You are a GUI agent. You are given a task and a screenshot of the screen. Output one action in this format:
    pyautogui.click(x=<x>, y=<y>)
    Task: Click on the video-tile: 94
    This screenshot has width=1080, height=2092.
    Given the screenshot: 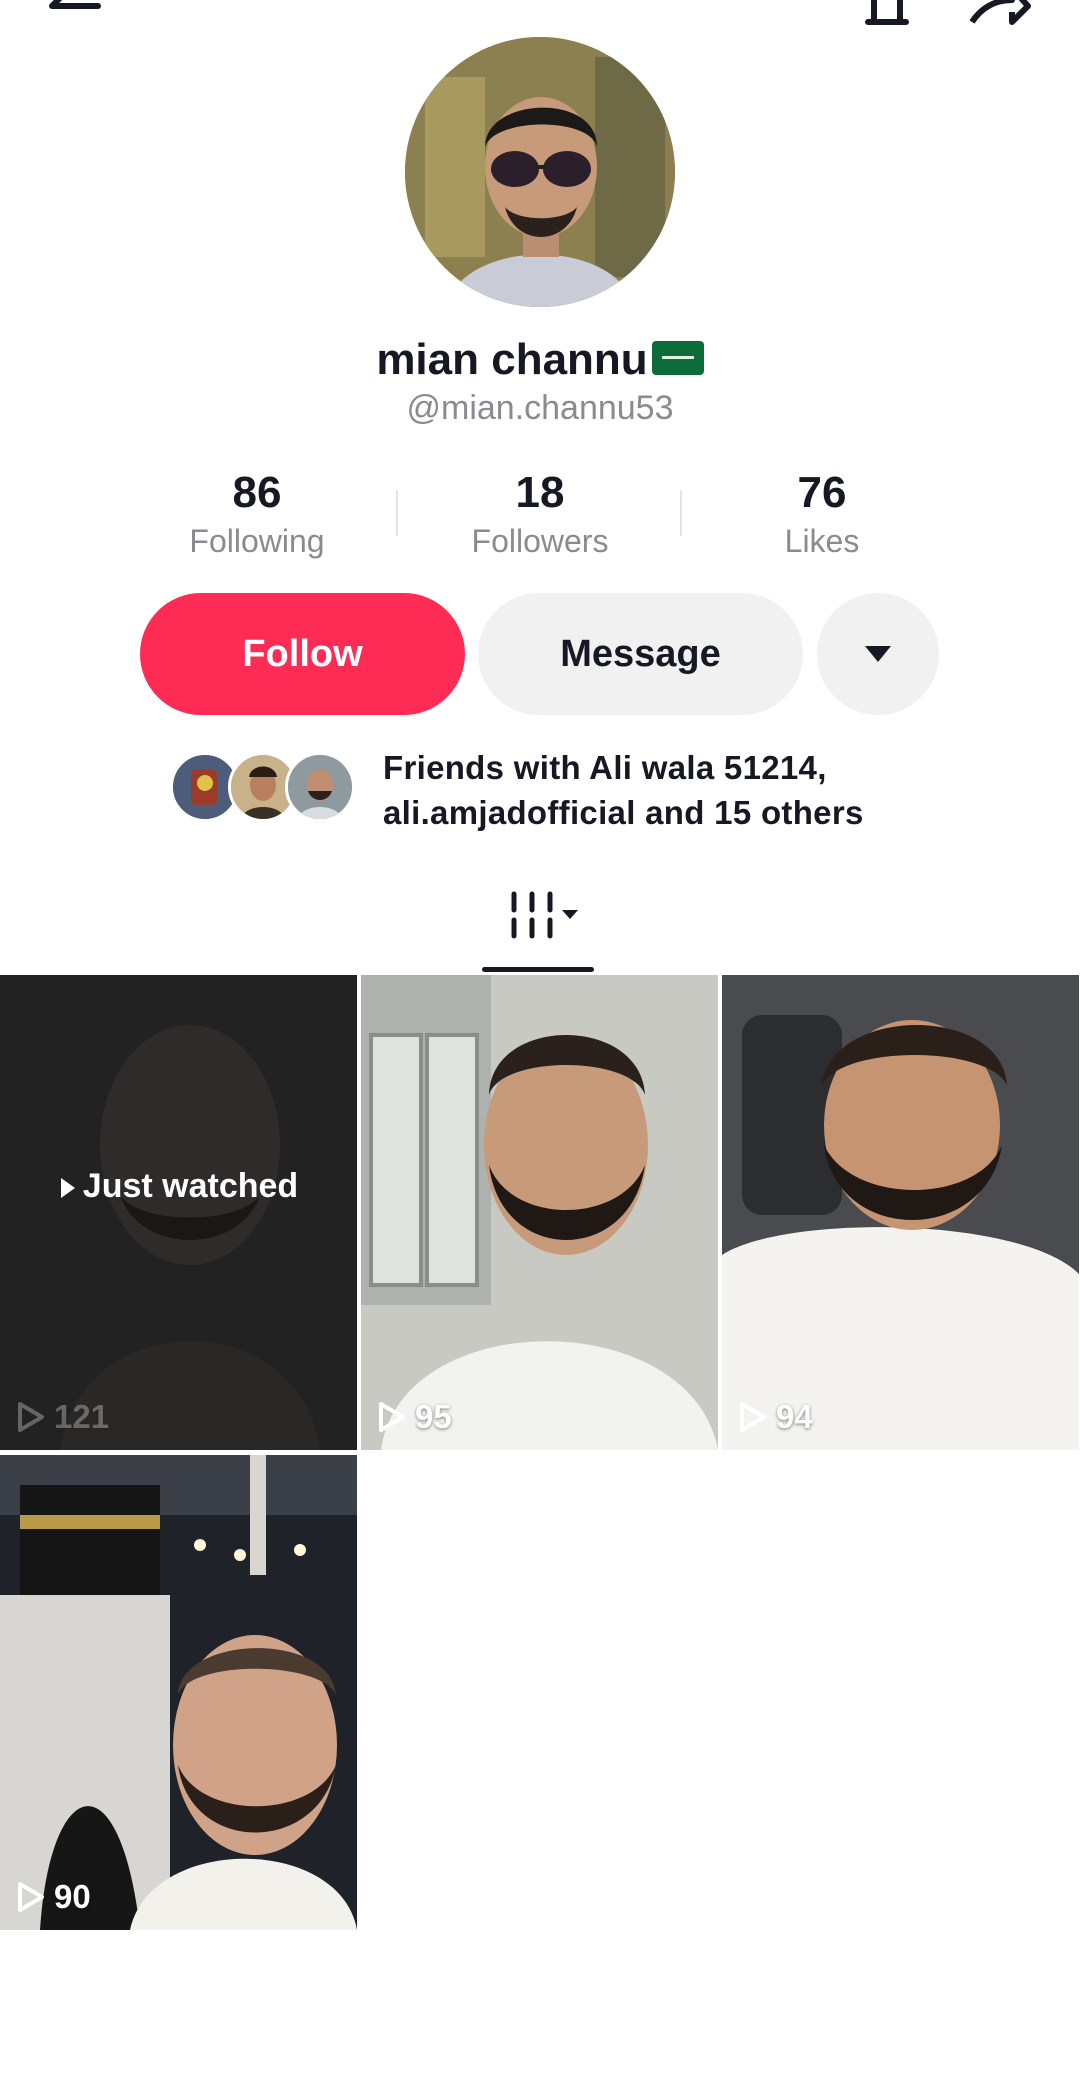 What is the action you would take?
    pyautogui.click(x=900, y=1212)
    